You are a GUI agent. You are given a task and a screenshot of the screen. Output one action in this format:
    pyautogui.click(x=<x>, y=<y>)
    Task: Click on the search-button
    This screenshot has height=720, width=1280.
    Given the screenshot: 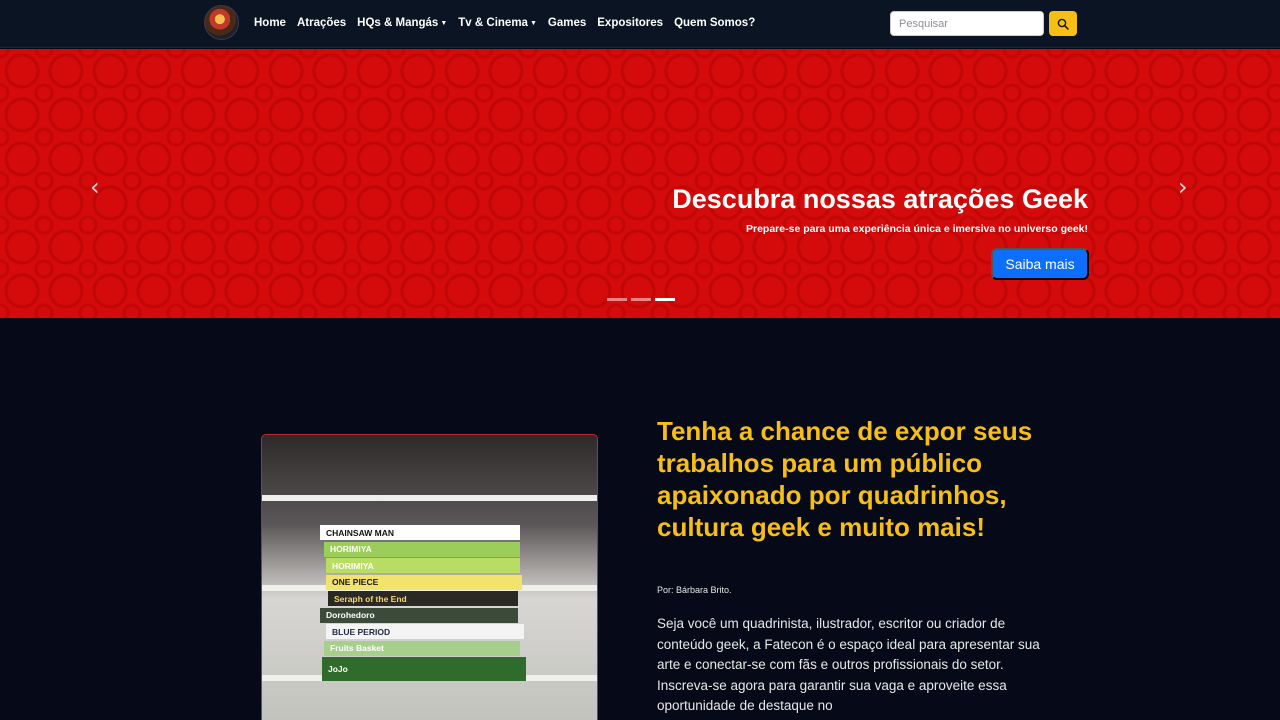 What is the action you would take?
    pyautogui.click(x=1063, y=23)
    